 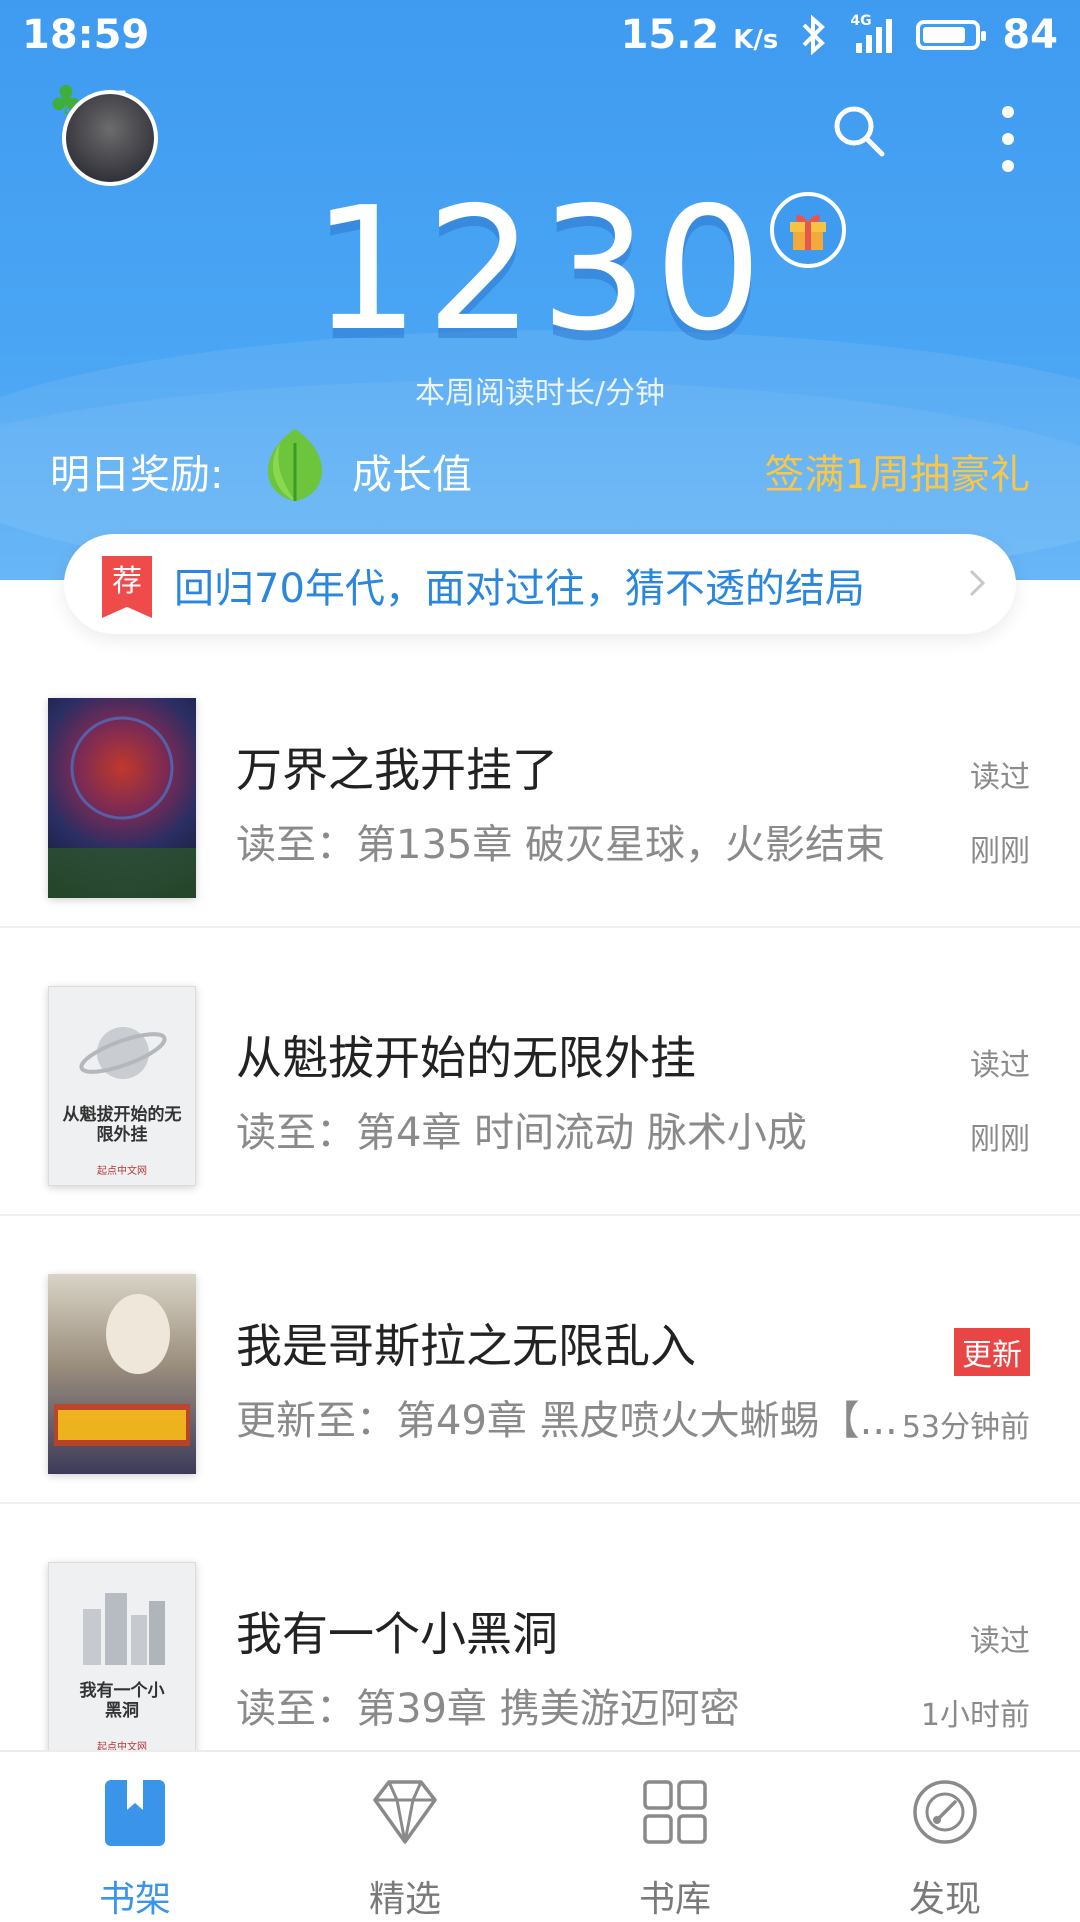 What do you see at coordinates (122, 1125) in the screenshot?
I see `cover-title: 从魁拔开始的无限外挂` at bounding box center [122, 1125].